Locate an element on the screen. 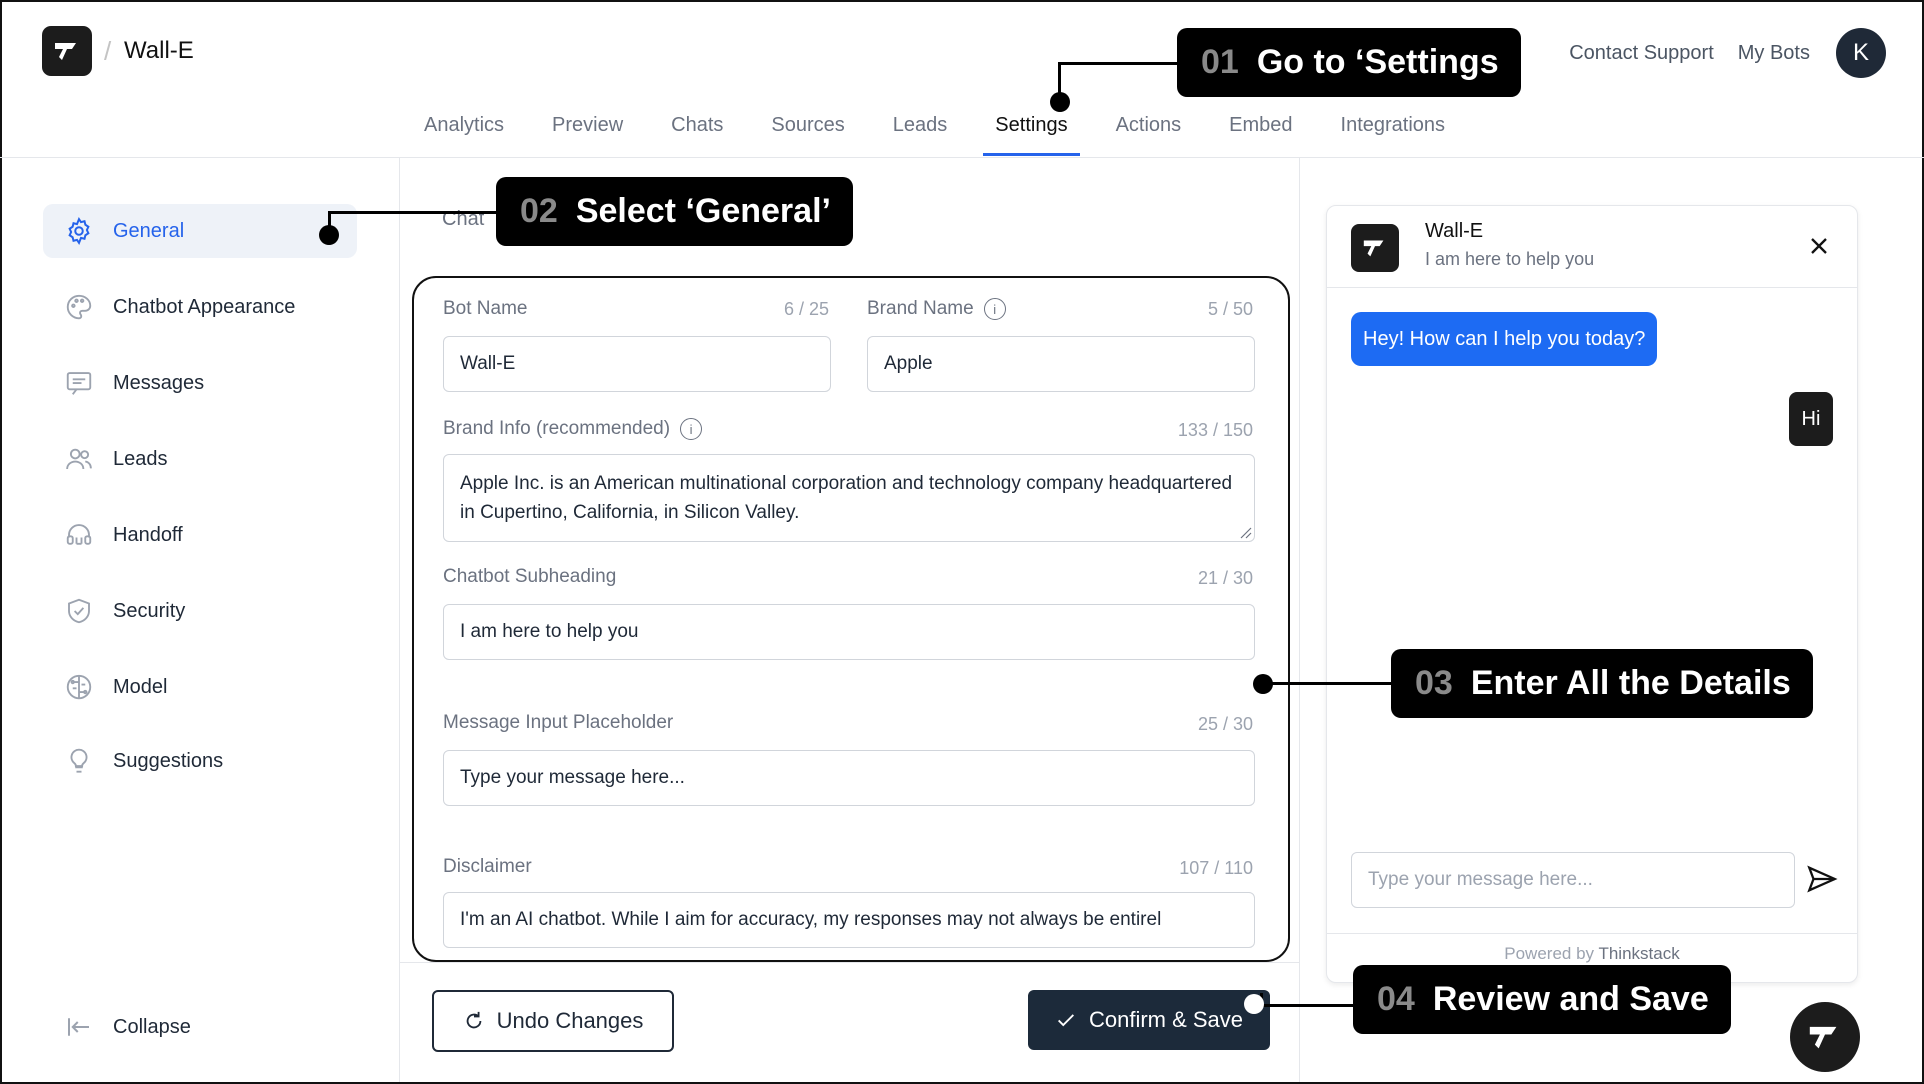  brand-info-count: 133 / 150 is located at coordinates (1215, 430).